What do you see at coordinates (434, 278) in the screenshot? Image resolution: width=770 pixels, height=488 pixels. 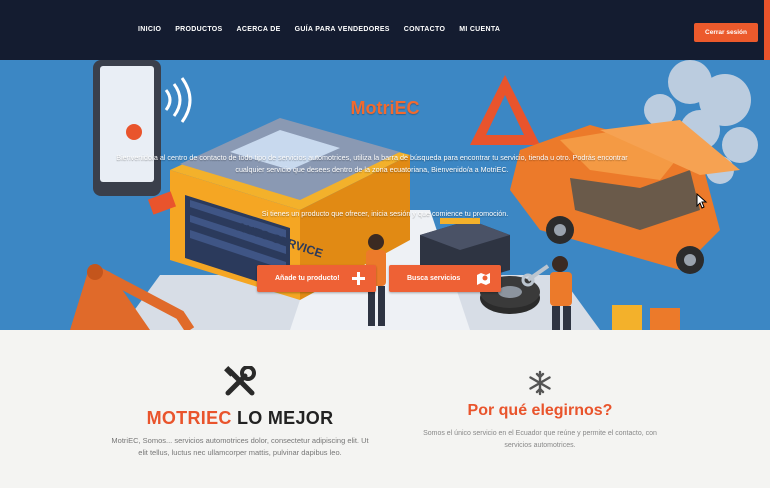 I see `search-services-label: Busca servicios` at bounding box center [434, 278].